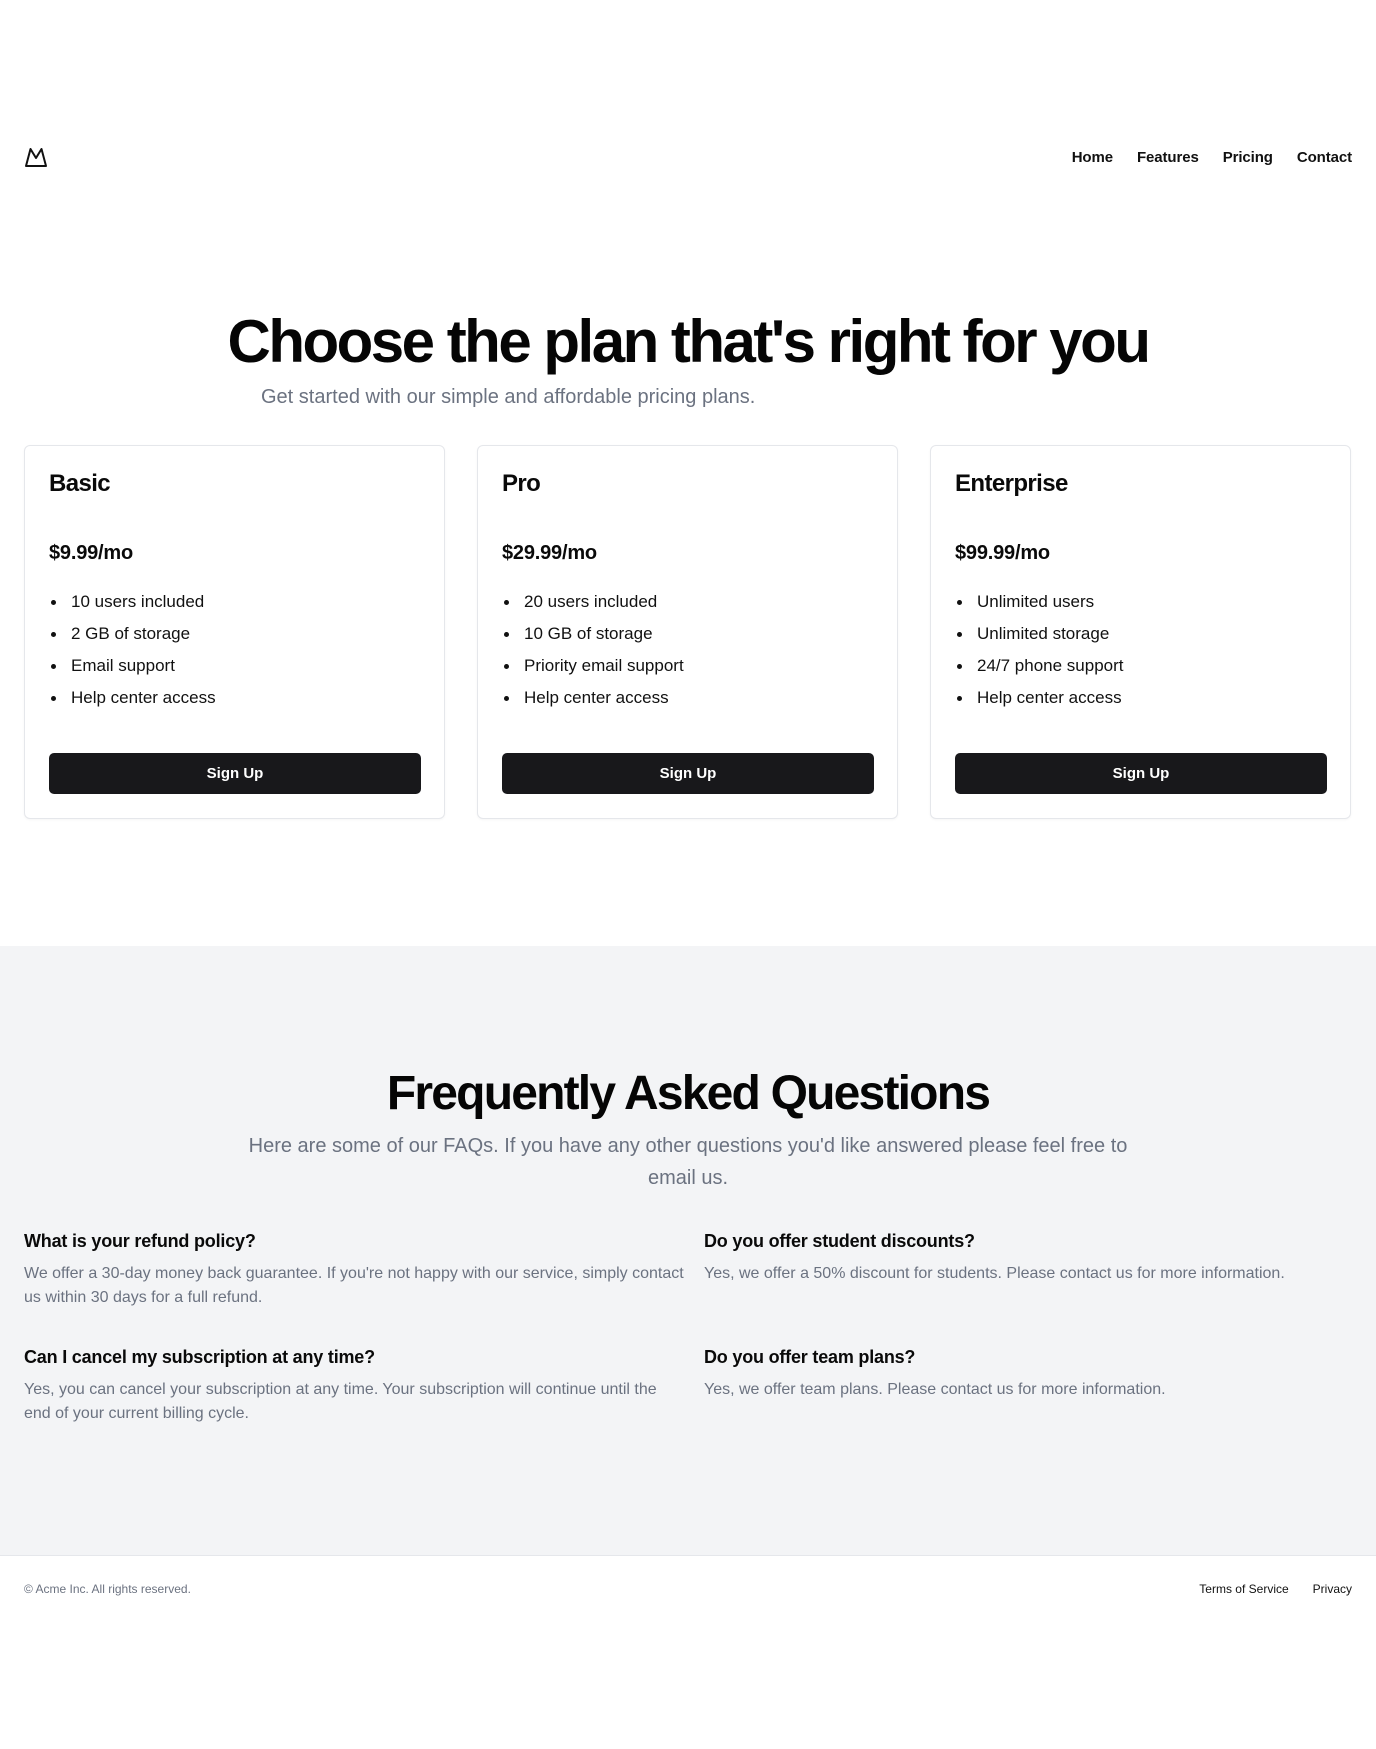 The image size is (1376, 1749). Describe the element at coordinates (1092, 157) in the screenshot. I see `nav-link-home: Home` at that location.